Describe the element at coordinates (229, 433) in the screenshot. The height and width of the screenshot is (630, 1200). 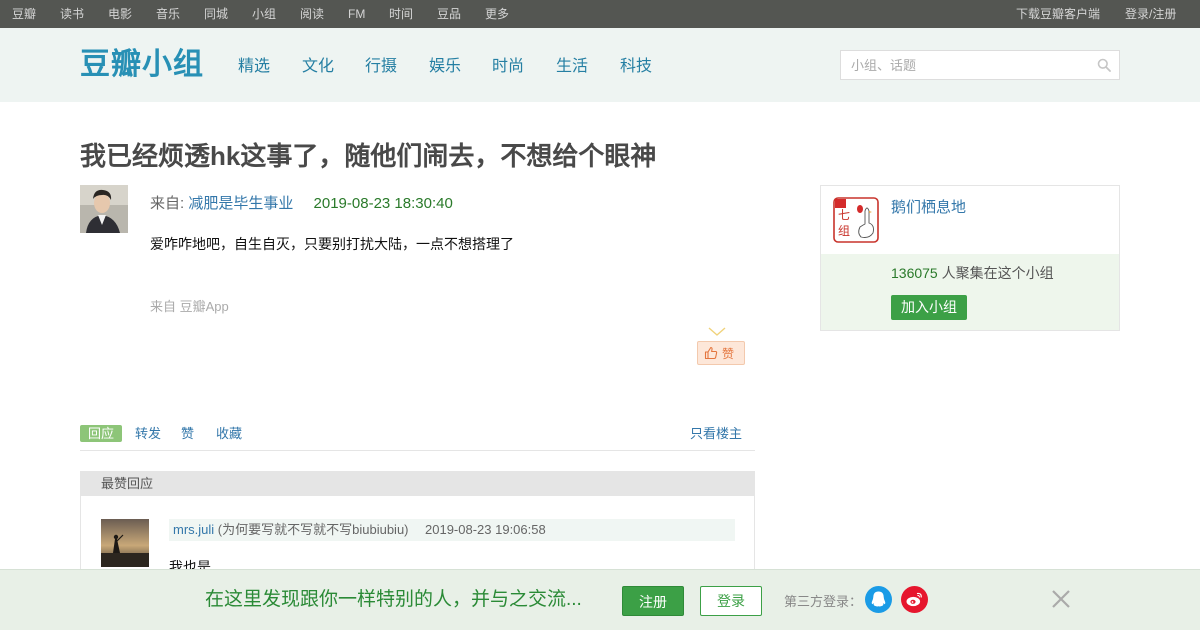
I see `collect-link: 收藏` at that location.